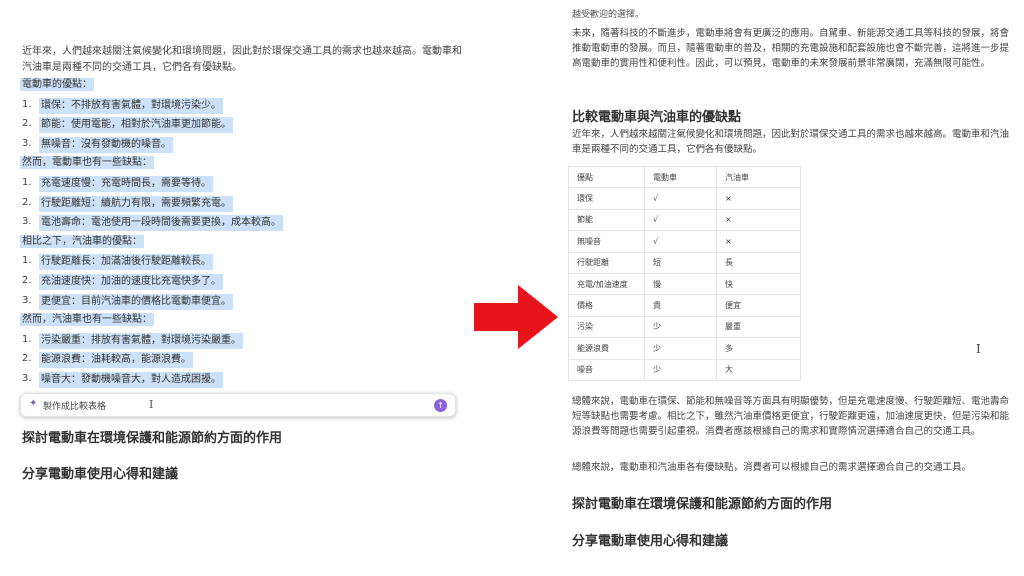 This screenshot has height=576, width=1024. Describe the element at coordinates (136, 204) in the screenshot. I see `highlighted-text: 行駛距離短：續航力有限，需要頻繁充電。` at that location.